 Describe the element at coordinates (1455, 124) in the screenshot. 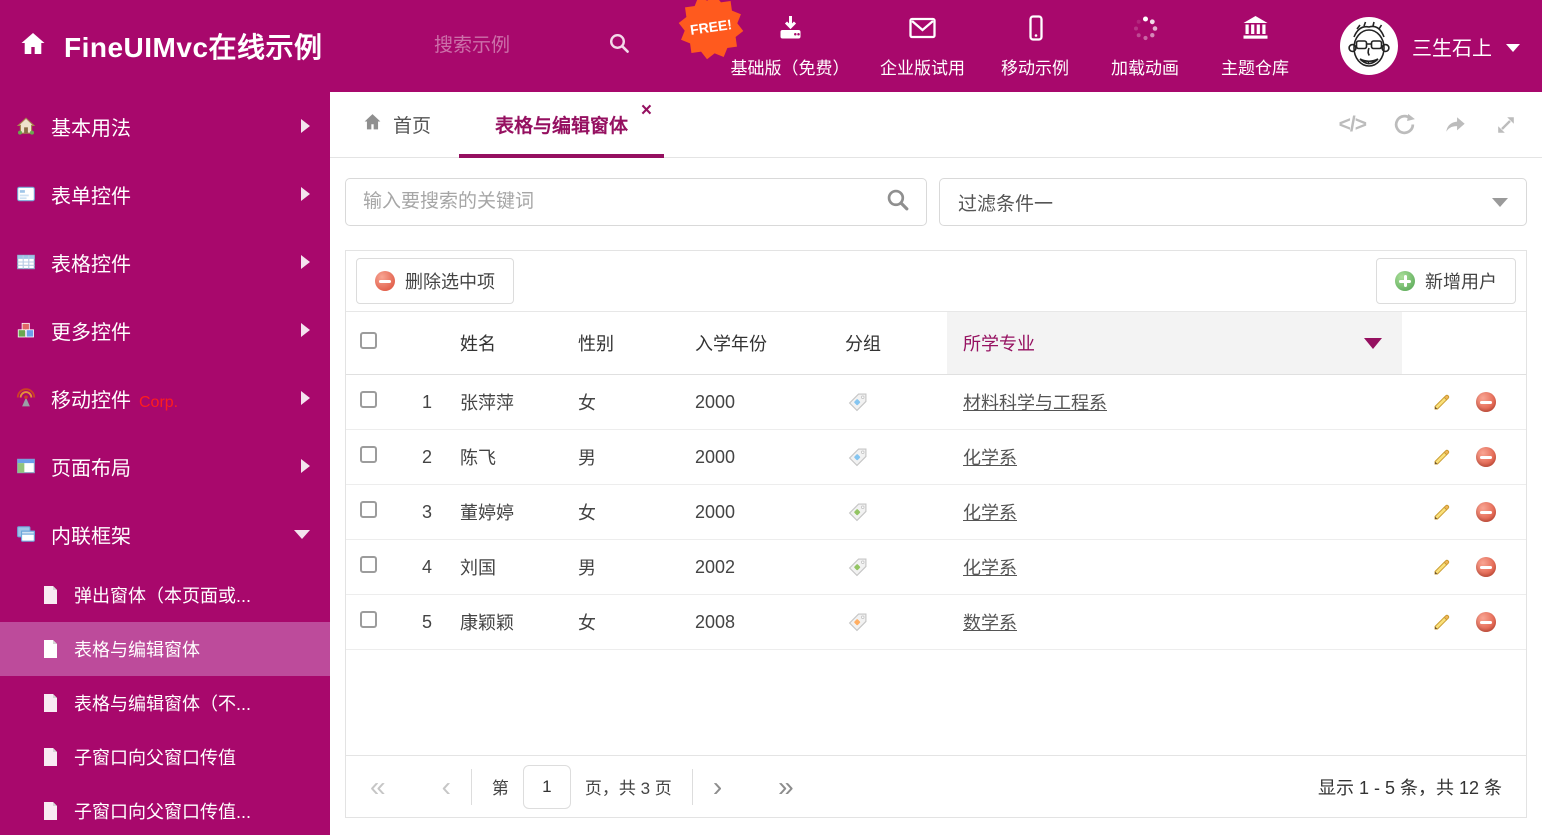

I see `share-icon` at that location.